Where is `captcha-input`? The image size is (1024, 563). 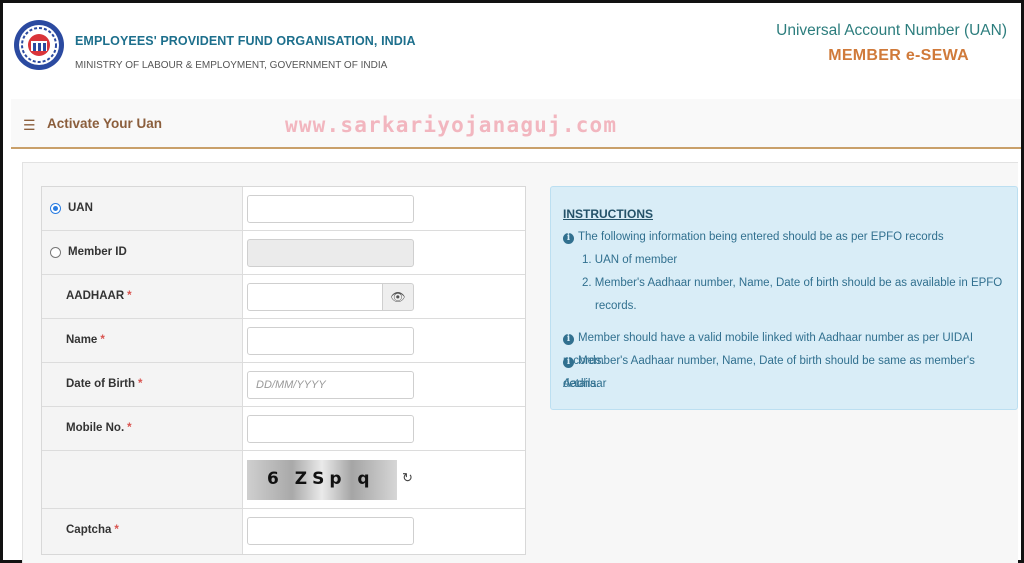
captcha-input is located at coordinates (330, 531).